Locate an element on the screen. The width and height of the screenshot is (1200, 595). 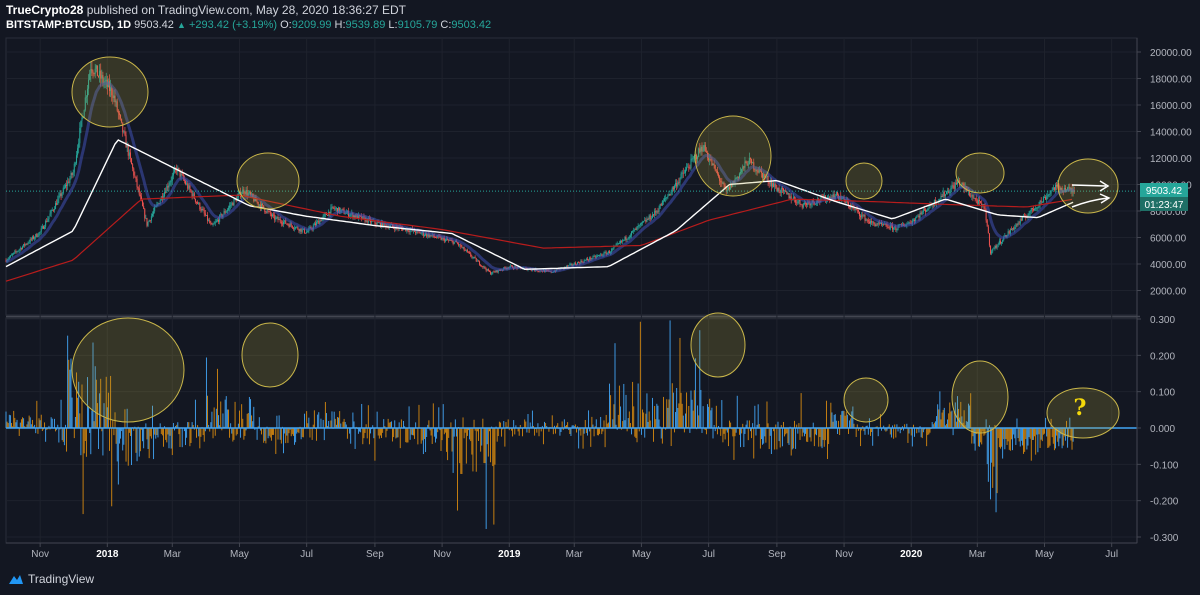
countdown-badge: 01:23:47 is located at coordinates (1164, 204).